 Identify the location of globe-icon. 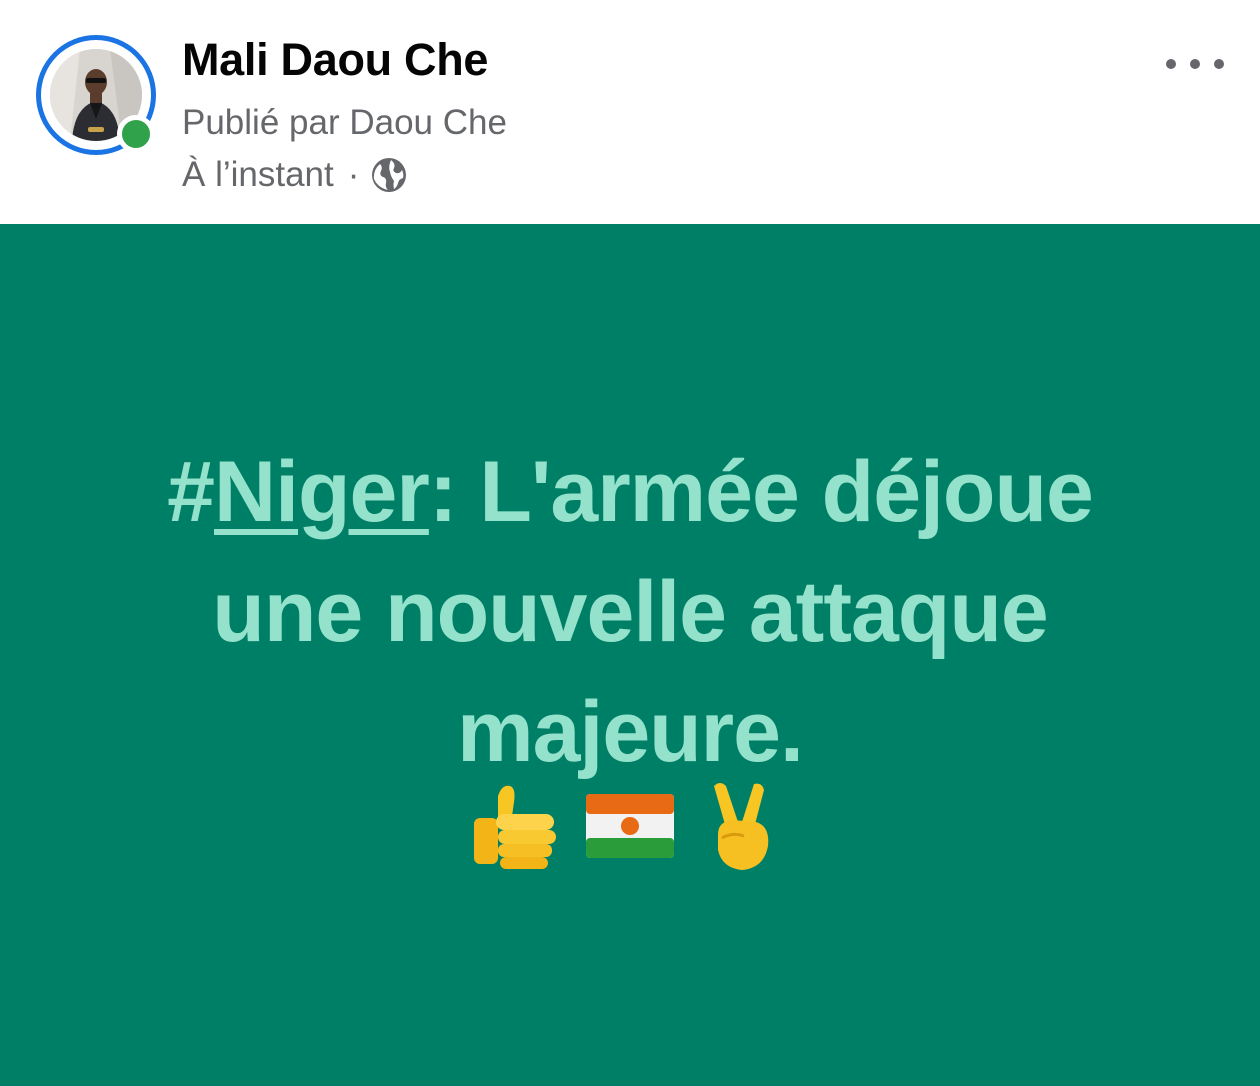
(389, 175).